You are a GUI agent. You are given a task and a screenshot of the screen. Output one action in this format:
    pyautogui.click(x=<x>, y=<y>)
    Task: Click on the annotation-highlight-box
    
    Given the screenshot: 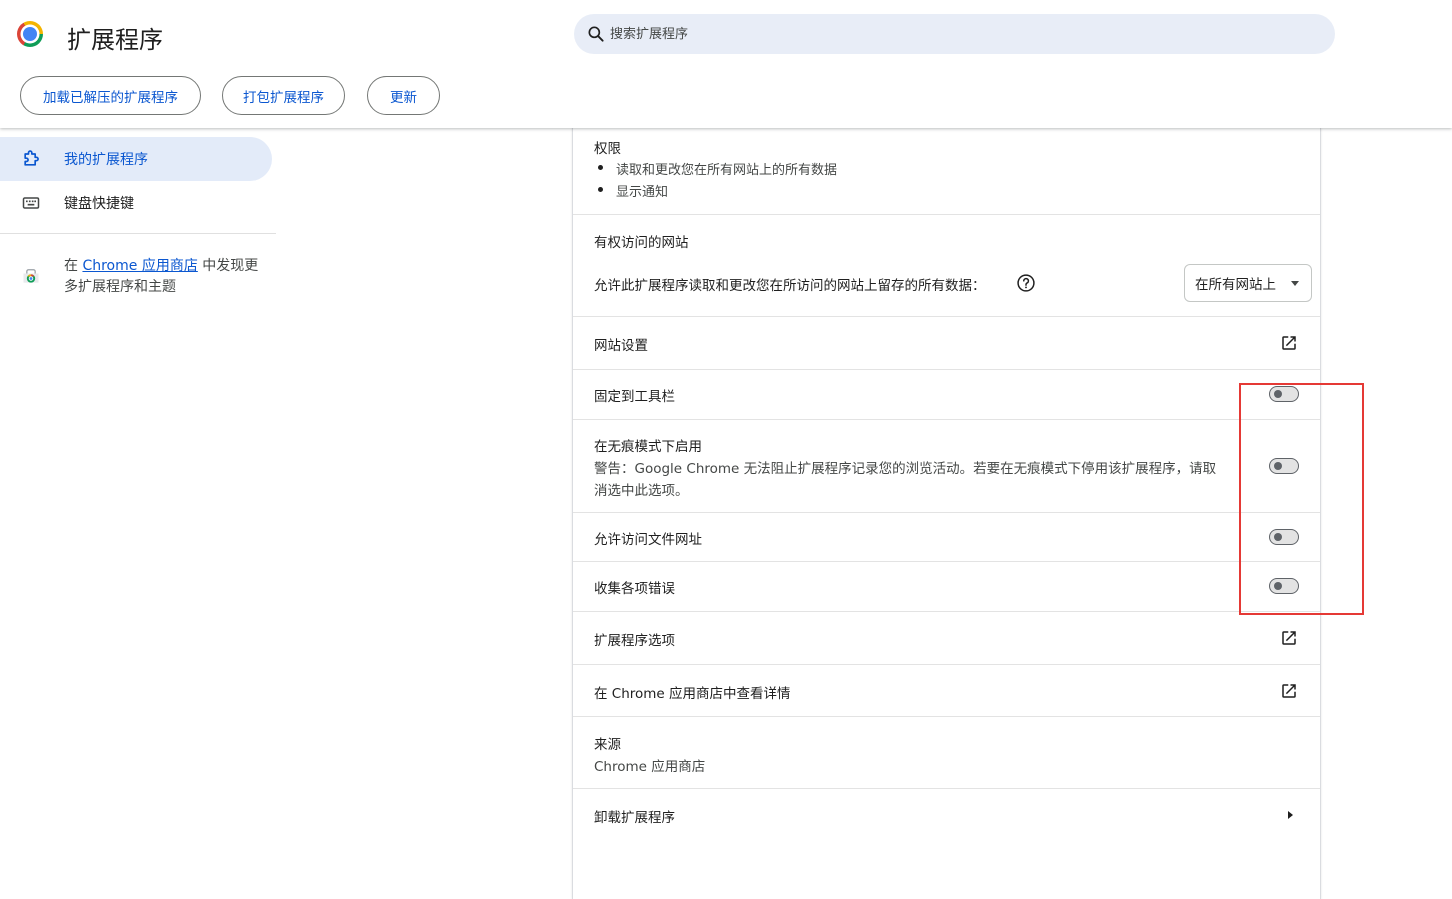 What is the action you would take?
    pyautogui.click(x=1301, y=499)
    